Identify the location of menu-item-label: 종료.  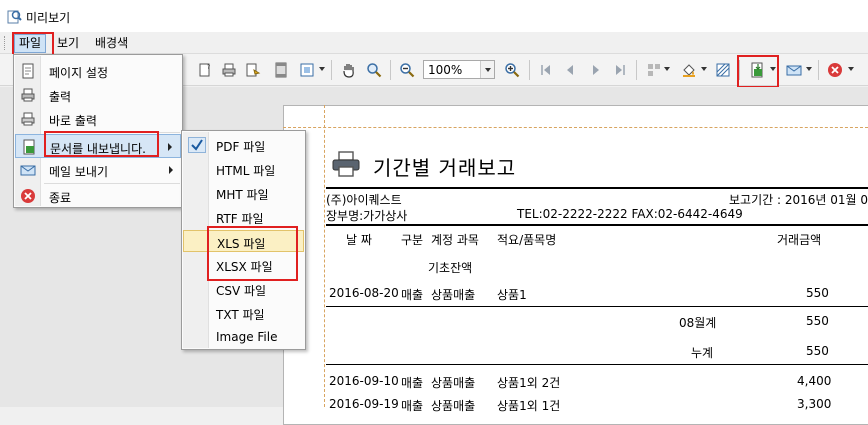
(60, 198).